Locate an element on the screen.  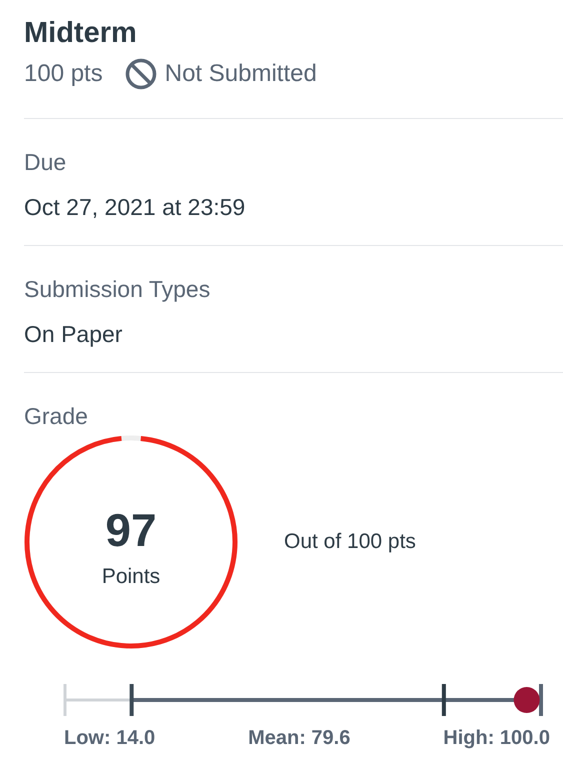
section-value: On Paper is located at coordinates (74, 334).